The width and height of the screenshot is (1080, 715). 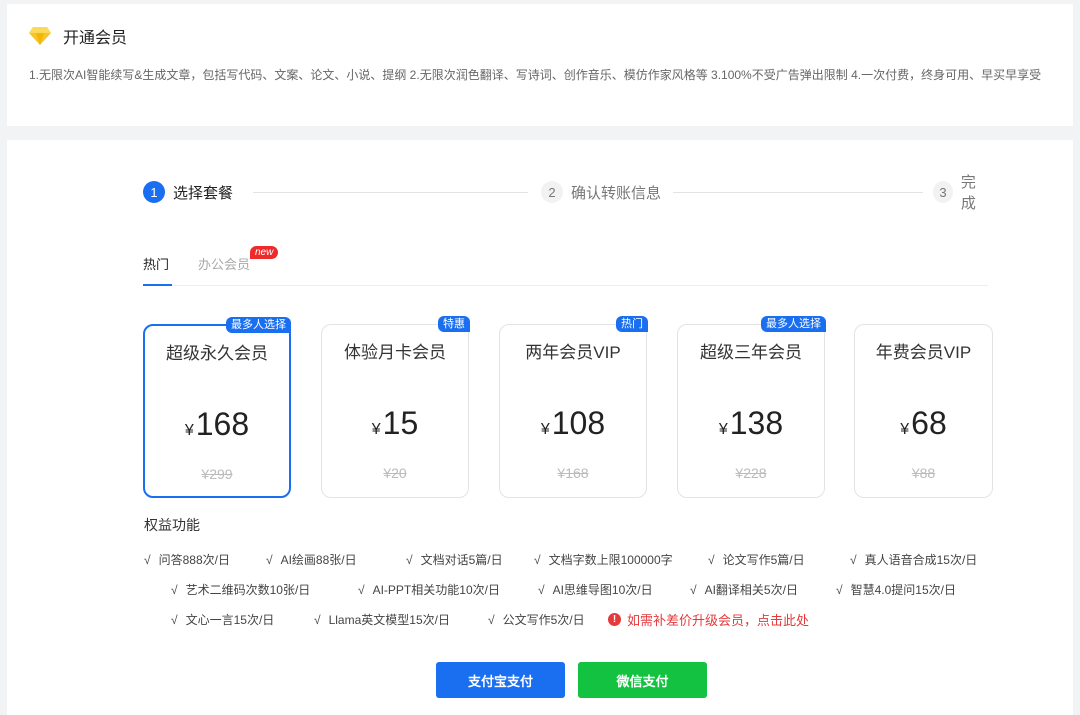 What do you see at coordinates (929, 423) in the screenshot?
I see `price-amount: 68` at bounding box center [929, 423].